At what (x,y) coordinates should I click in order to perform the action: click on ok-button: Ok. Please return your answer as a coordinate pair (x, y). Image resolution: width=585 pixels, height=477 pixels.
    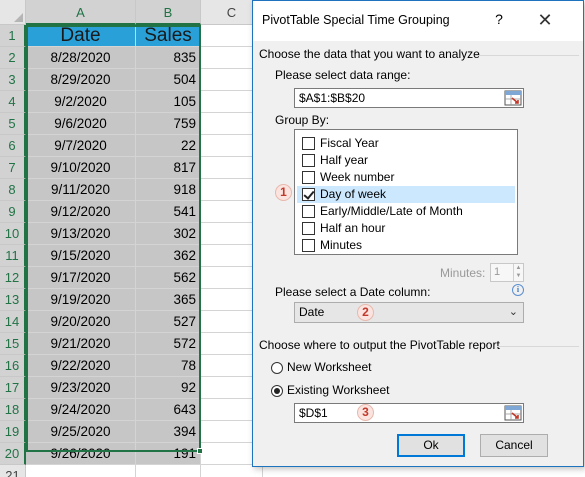
    Looking at the image, I should click on (431, 445).